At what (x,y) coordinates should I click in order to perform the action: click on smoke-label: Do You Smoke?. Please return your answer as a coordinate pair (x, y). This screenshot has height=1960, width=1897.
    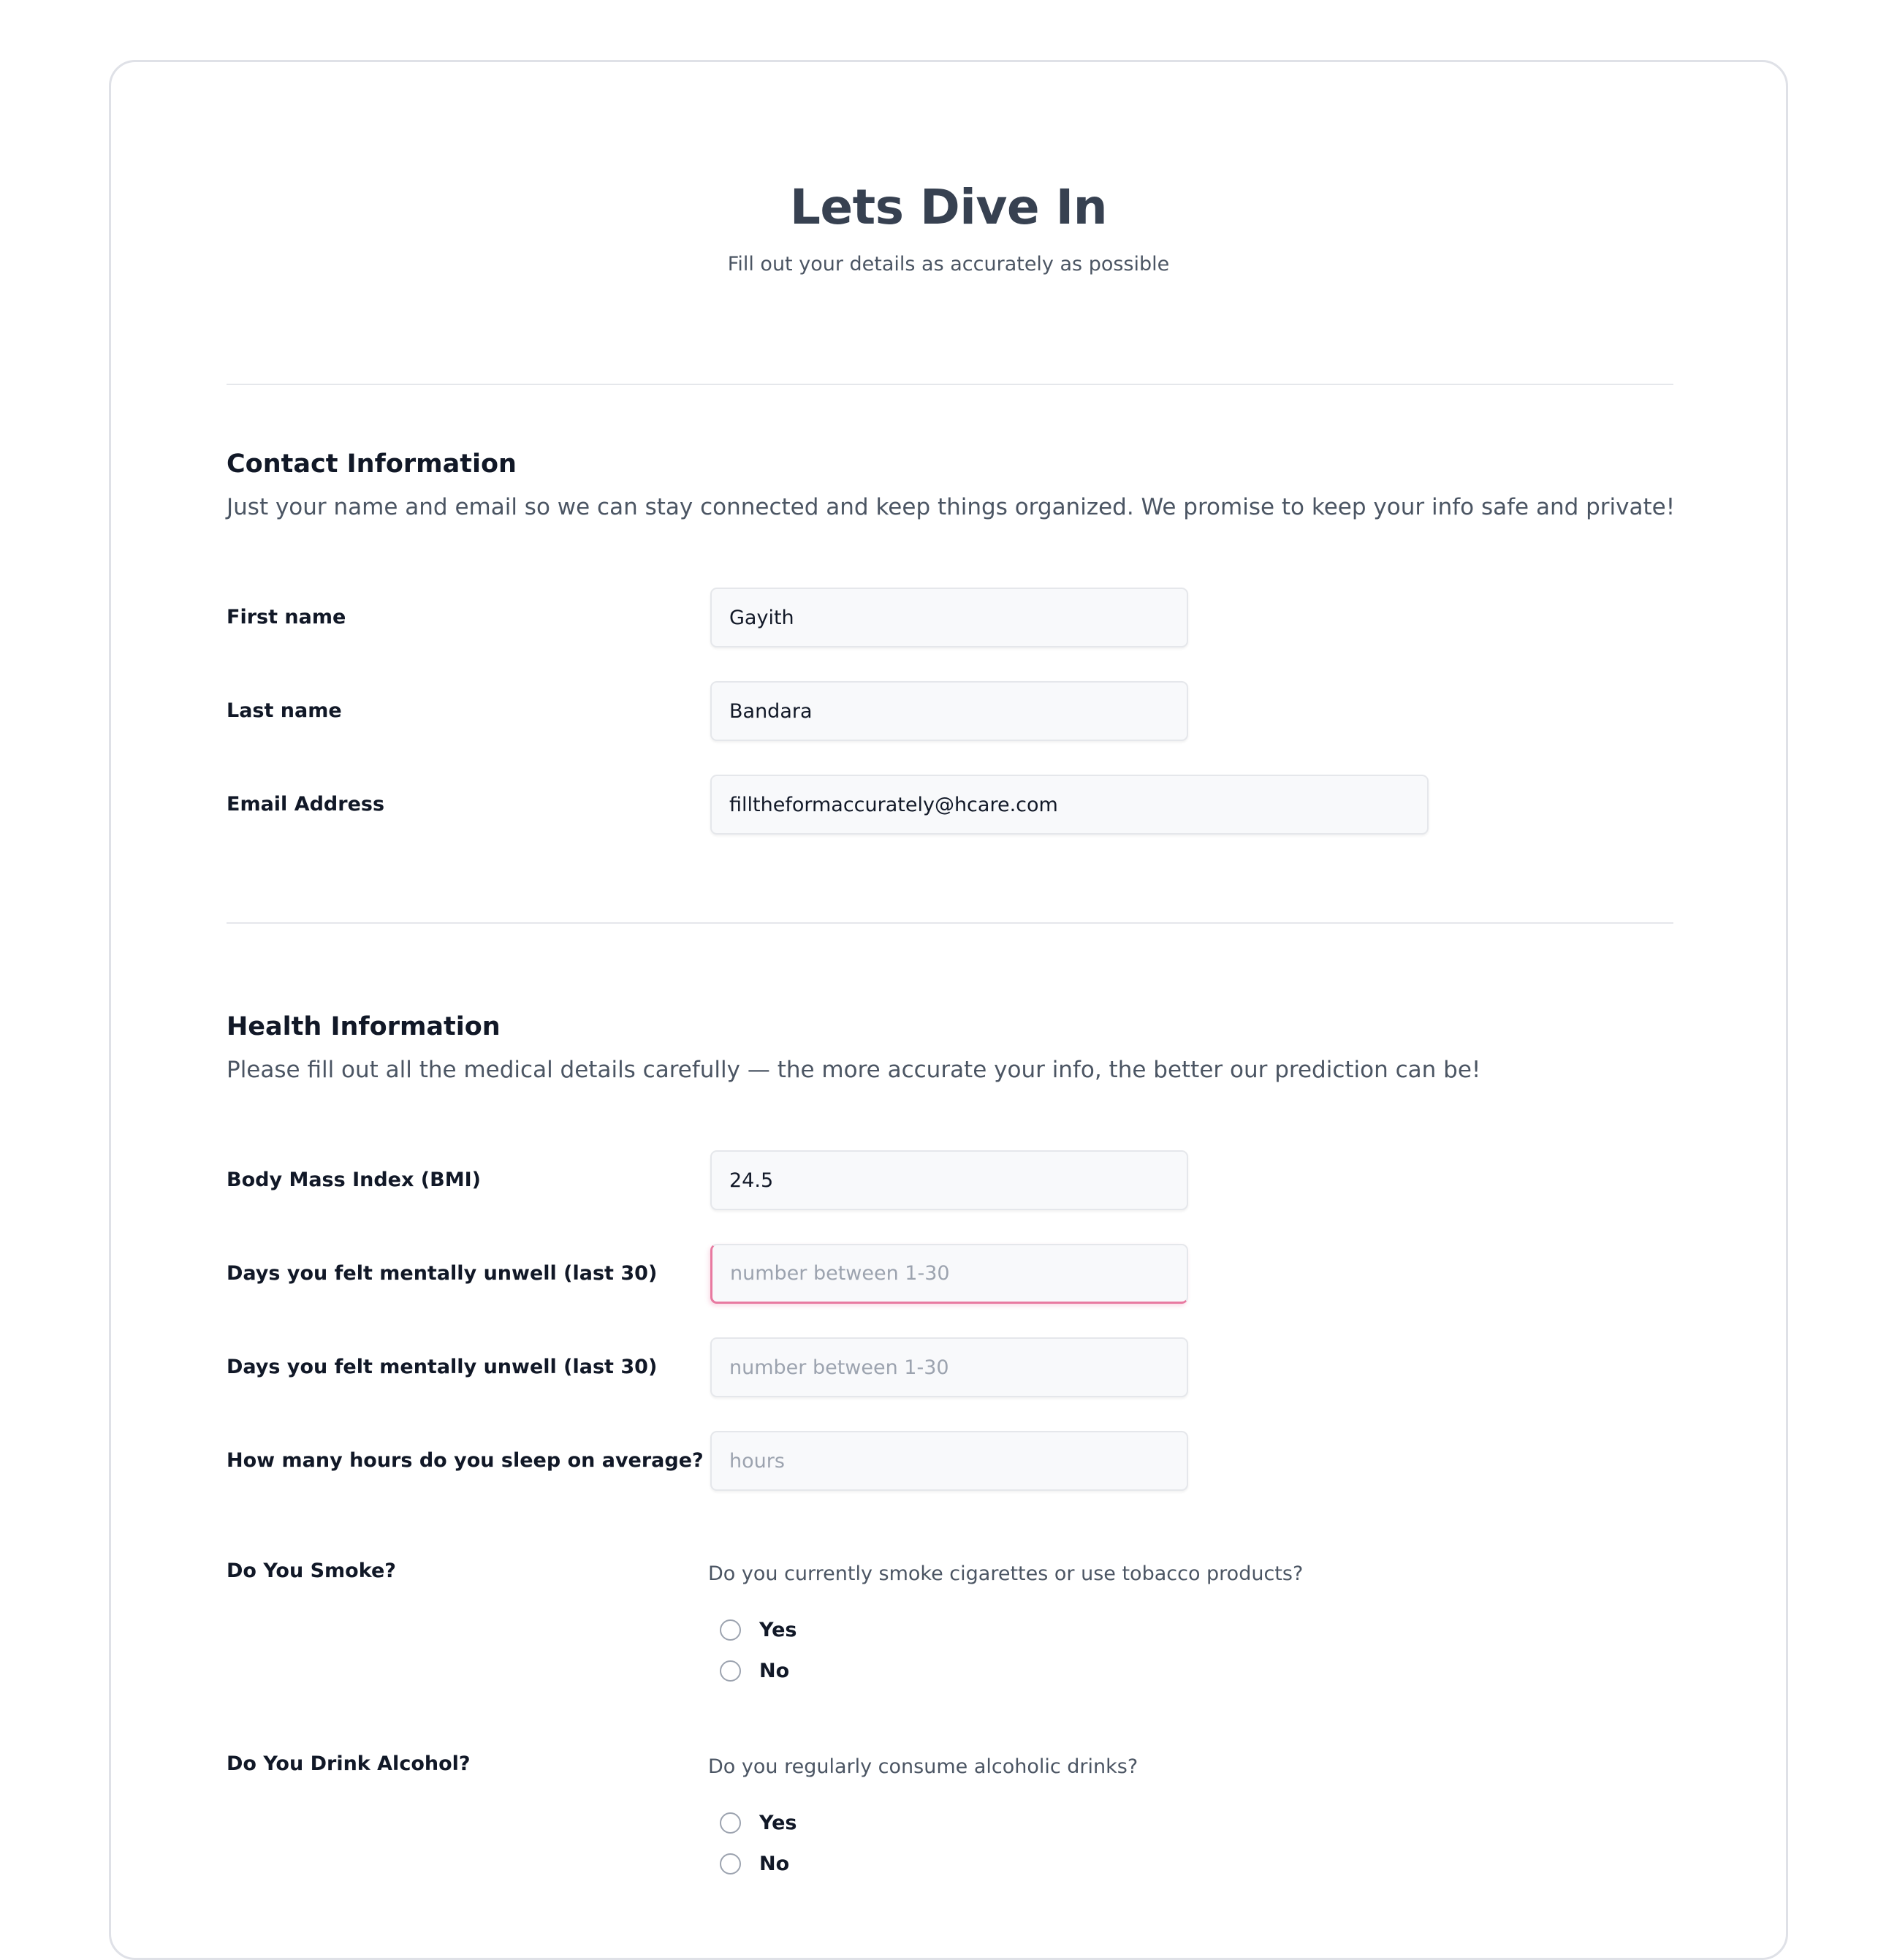
    Looking at the image, I should click on (311, 1571).